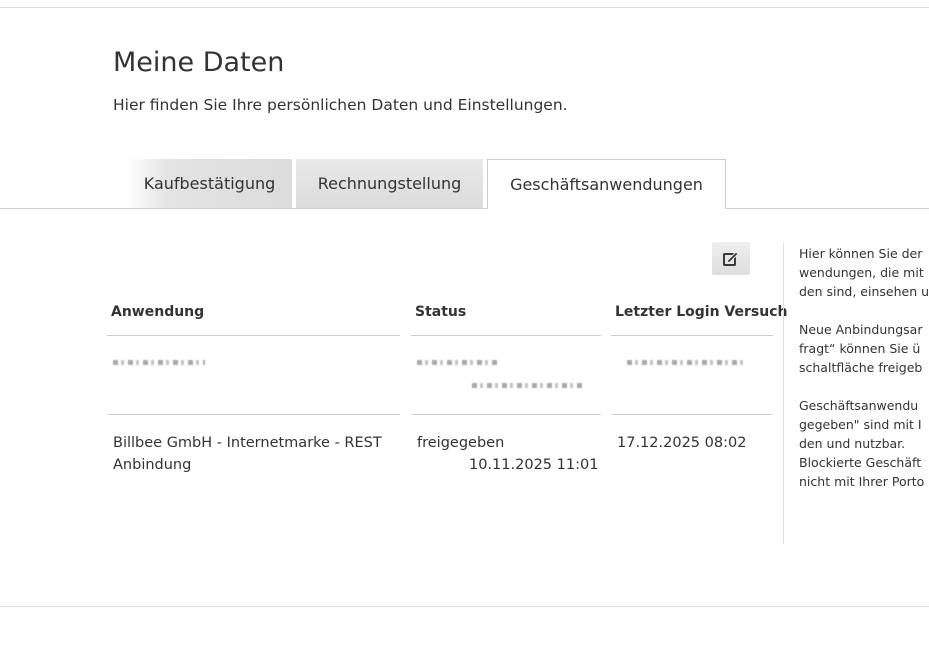  I want to click on tab-rechnungstellung: Rechnungstellung, so click(389, 183).